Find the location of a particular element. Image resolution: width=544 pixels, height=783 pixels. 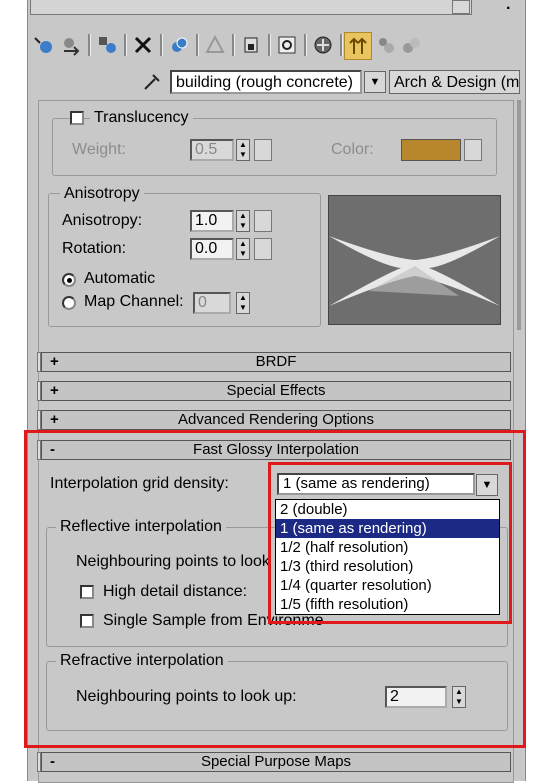

material-effects-icon is located at coordinates (215, 45).